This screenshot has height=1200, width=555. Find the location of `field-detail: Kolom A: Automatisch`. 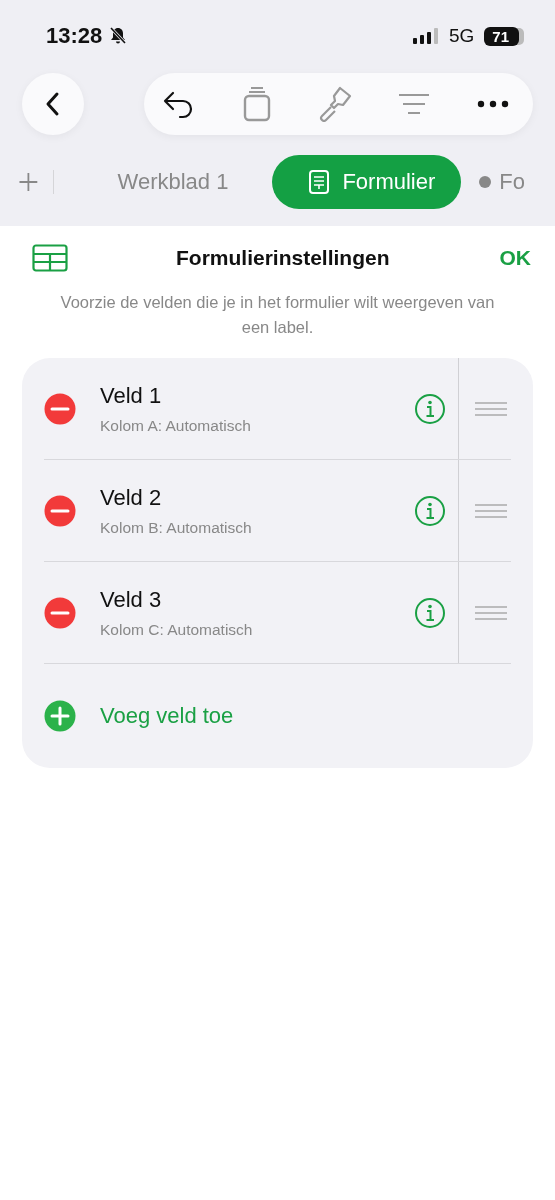

field-detail: Kolom A: Automatisch is located at coordinates (176, 425).